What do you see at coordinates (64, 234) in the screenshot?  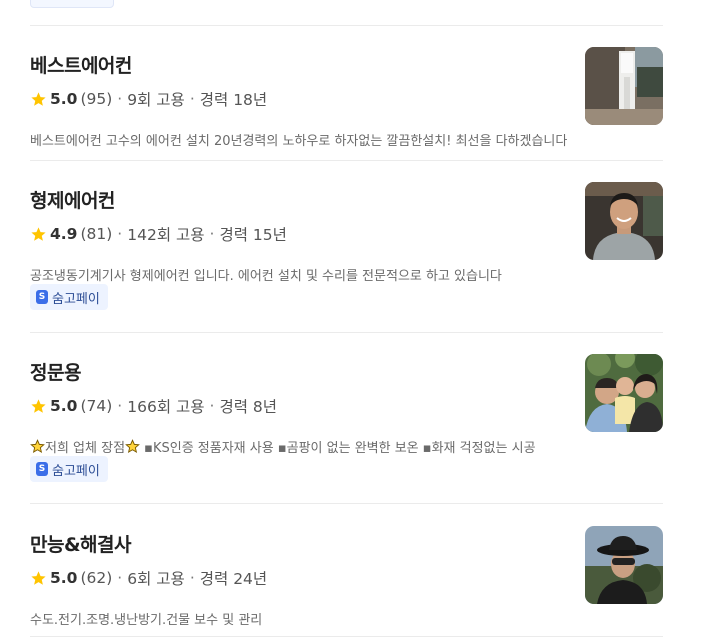 I see `rating-value: 4.9` at bounding box center [64, 234].